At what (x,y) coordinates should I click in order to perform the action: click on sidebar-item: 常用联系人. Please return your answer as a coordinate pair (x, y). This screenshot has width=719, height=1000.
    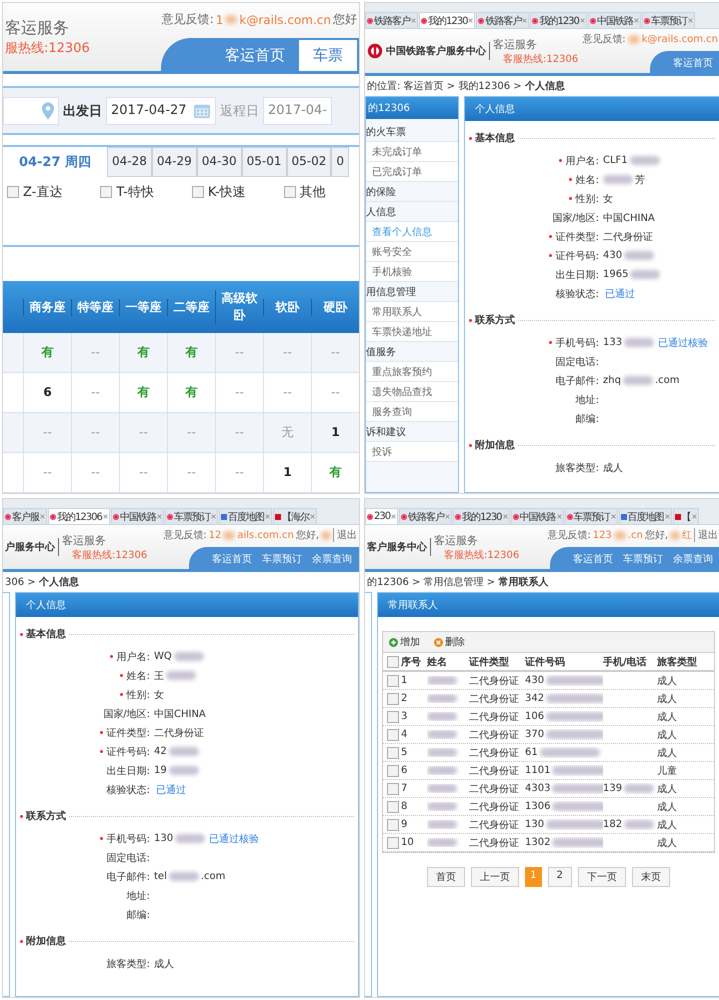
    Looking at the image, I should click on (412, 312).